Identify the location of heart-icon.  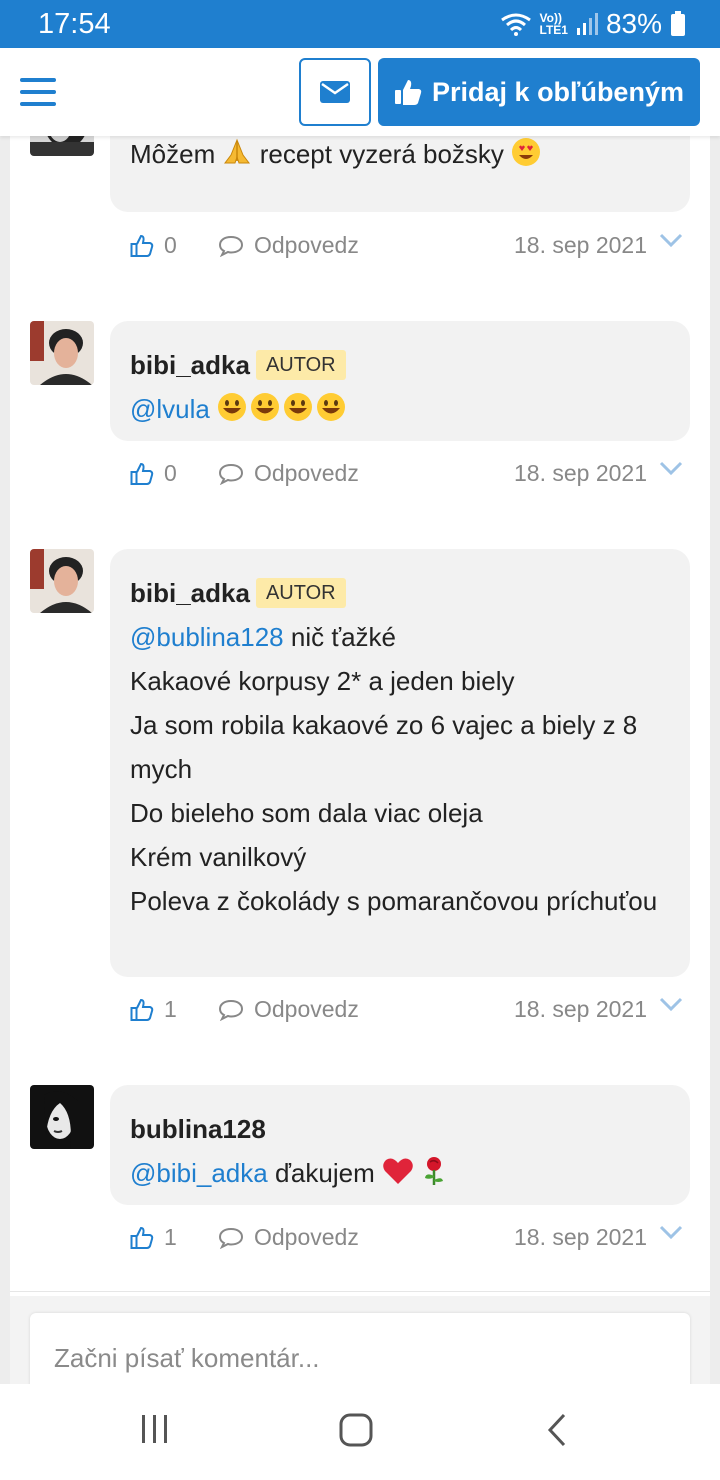
(398, 1171).